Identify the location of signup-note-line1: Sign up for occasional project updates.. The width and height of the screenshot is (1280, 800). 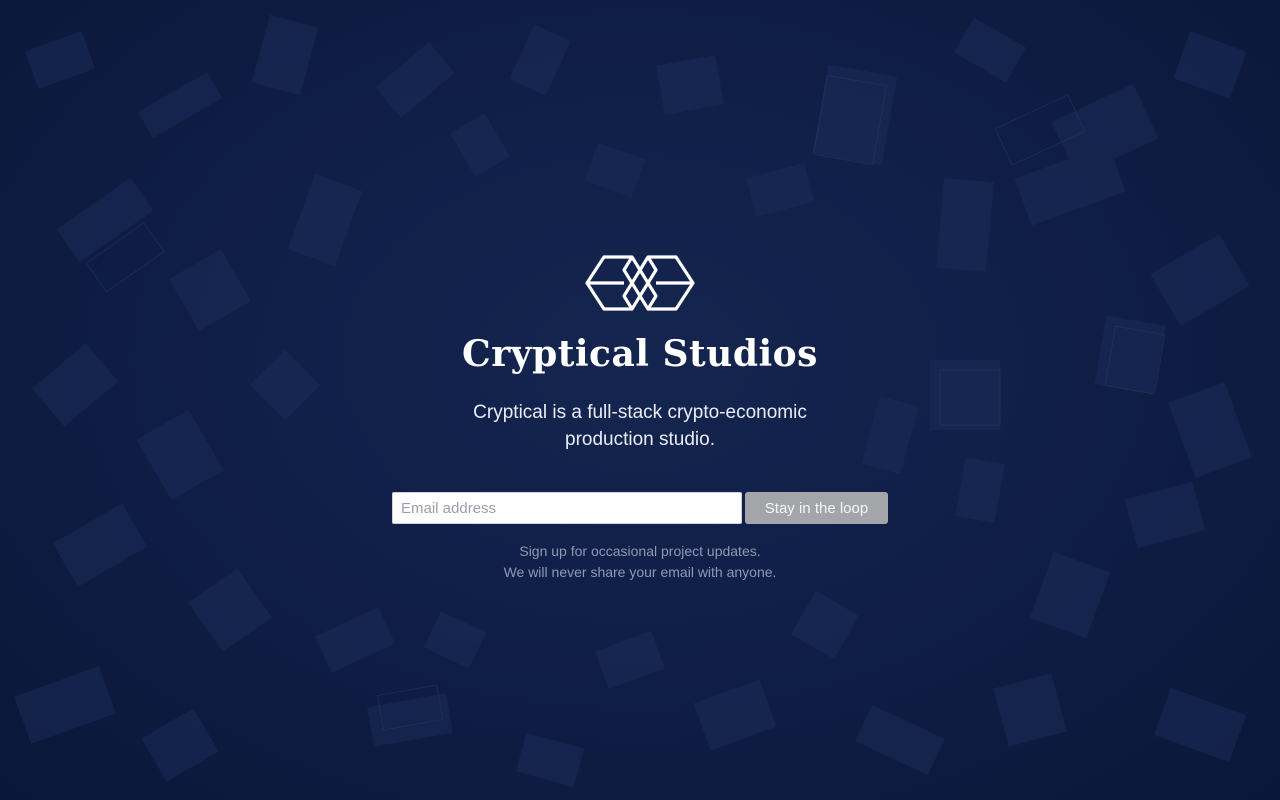
(640, 551).